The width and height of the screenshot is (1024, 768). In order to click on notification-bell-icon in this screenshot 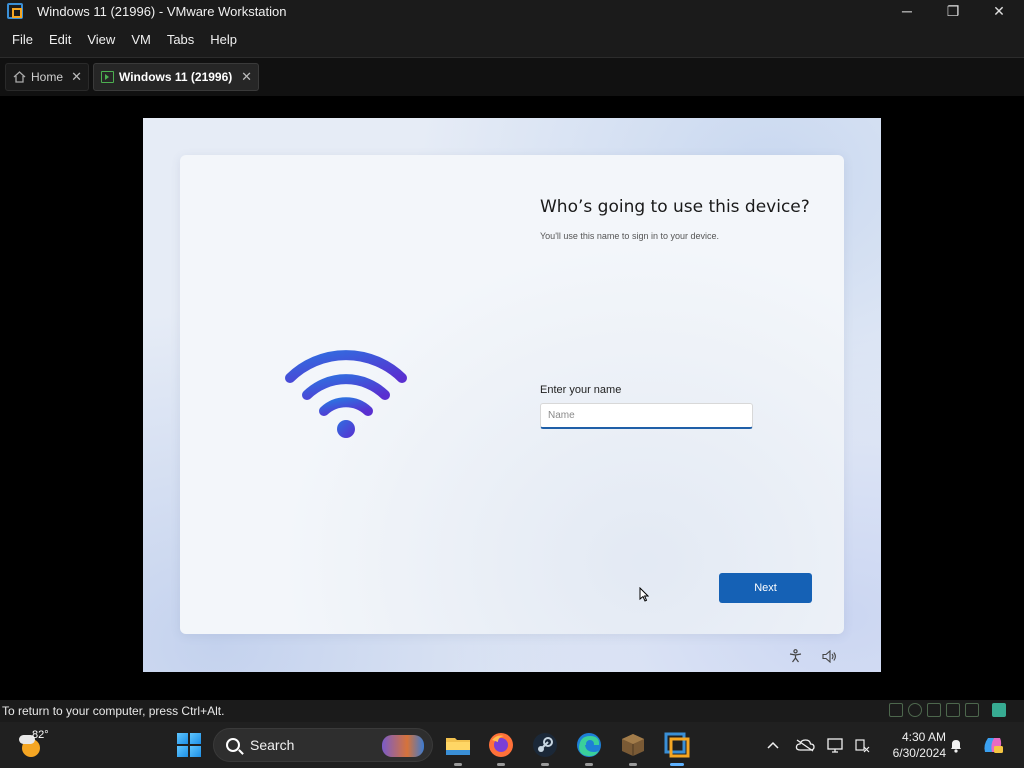, I will do `click(956, 745)`.